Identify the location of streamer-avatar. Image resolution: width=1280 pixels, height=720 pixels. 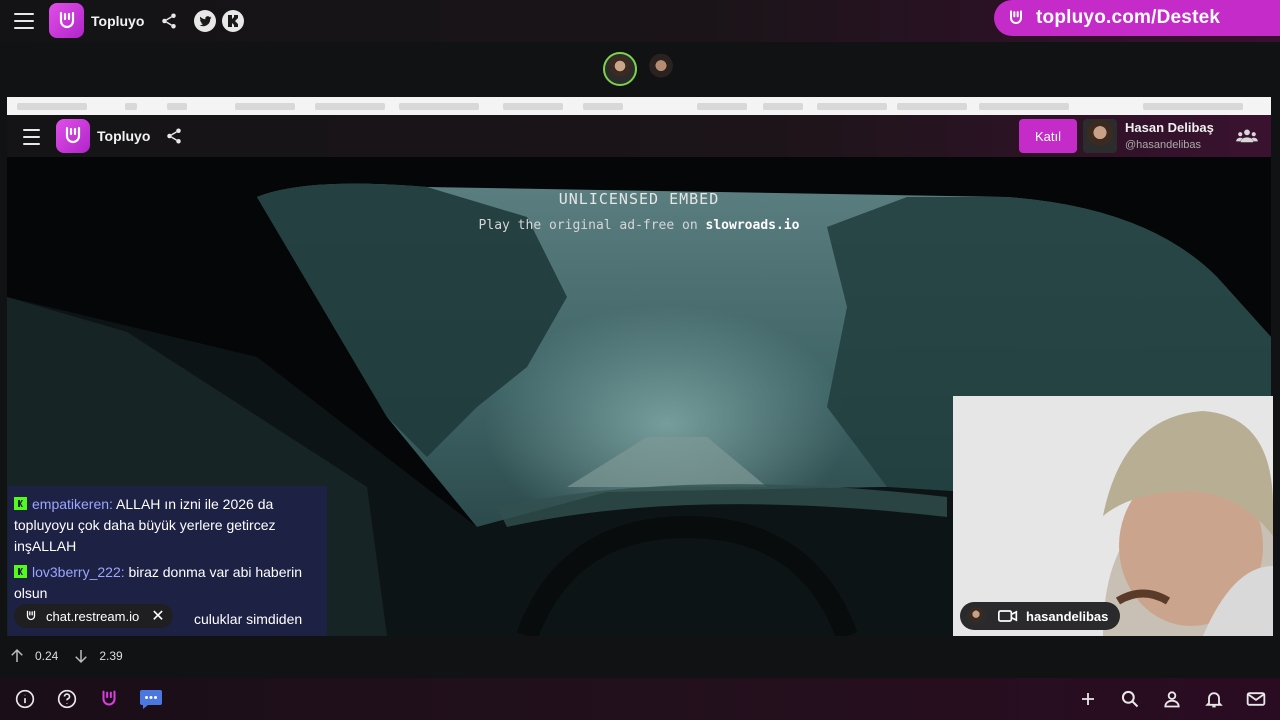
(1100, 136).